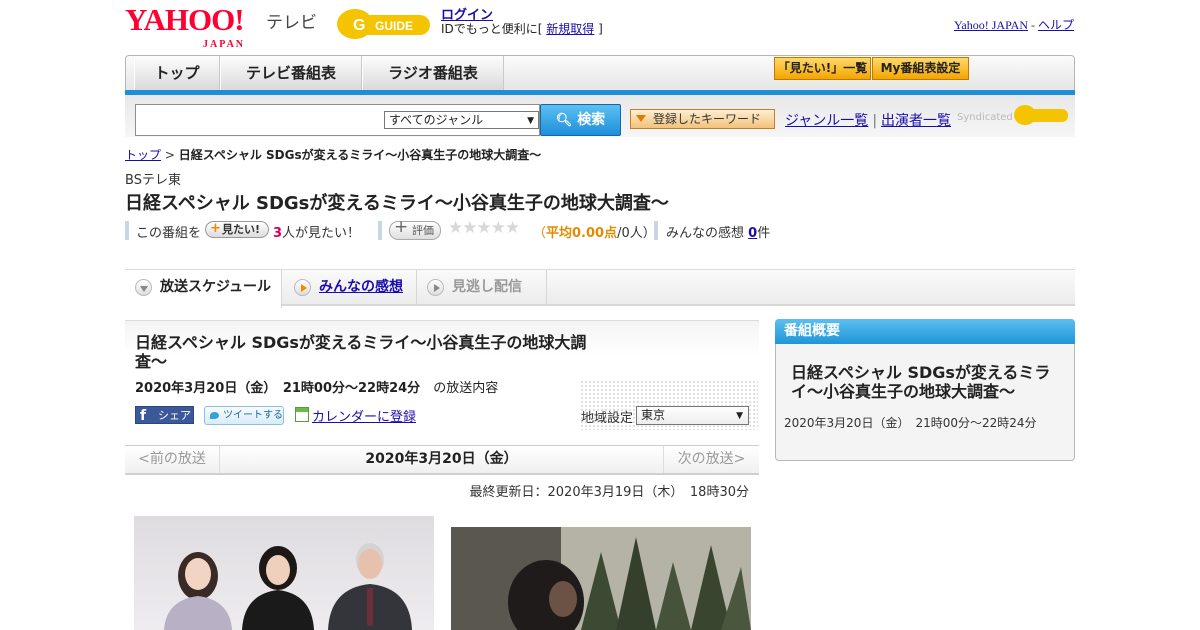  I want to click on forest-illustration, so click(601, 578).